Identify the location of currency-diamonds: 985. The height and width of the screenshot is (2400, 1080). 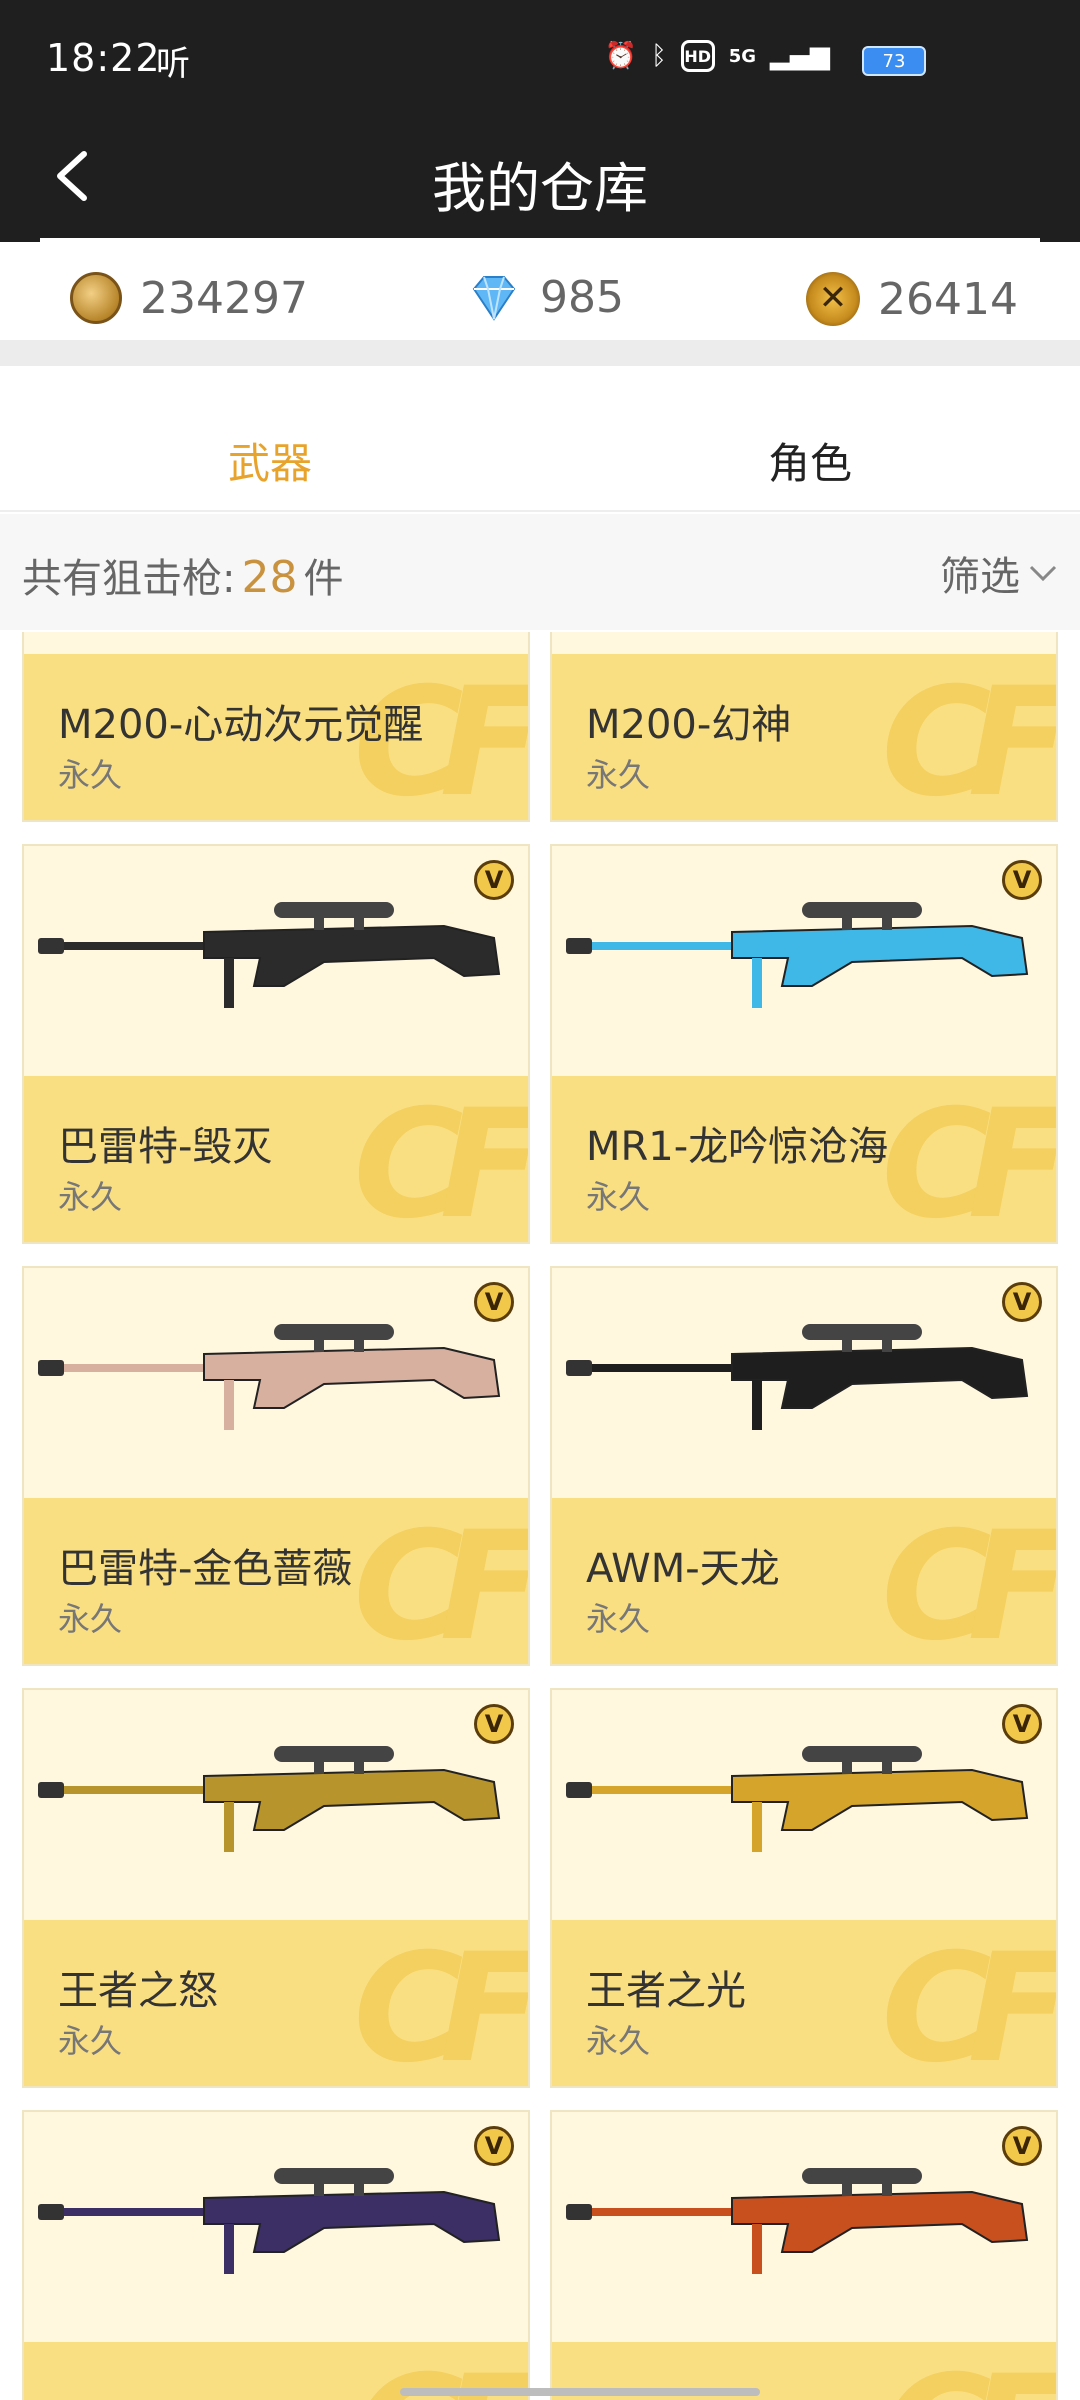
(545, 297).